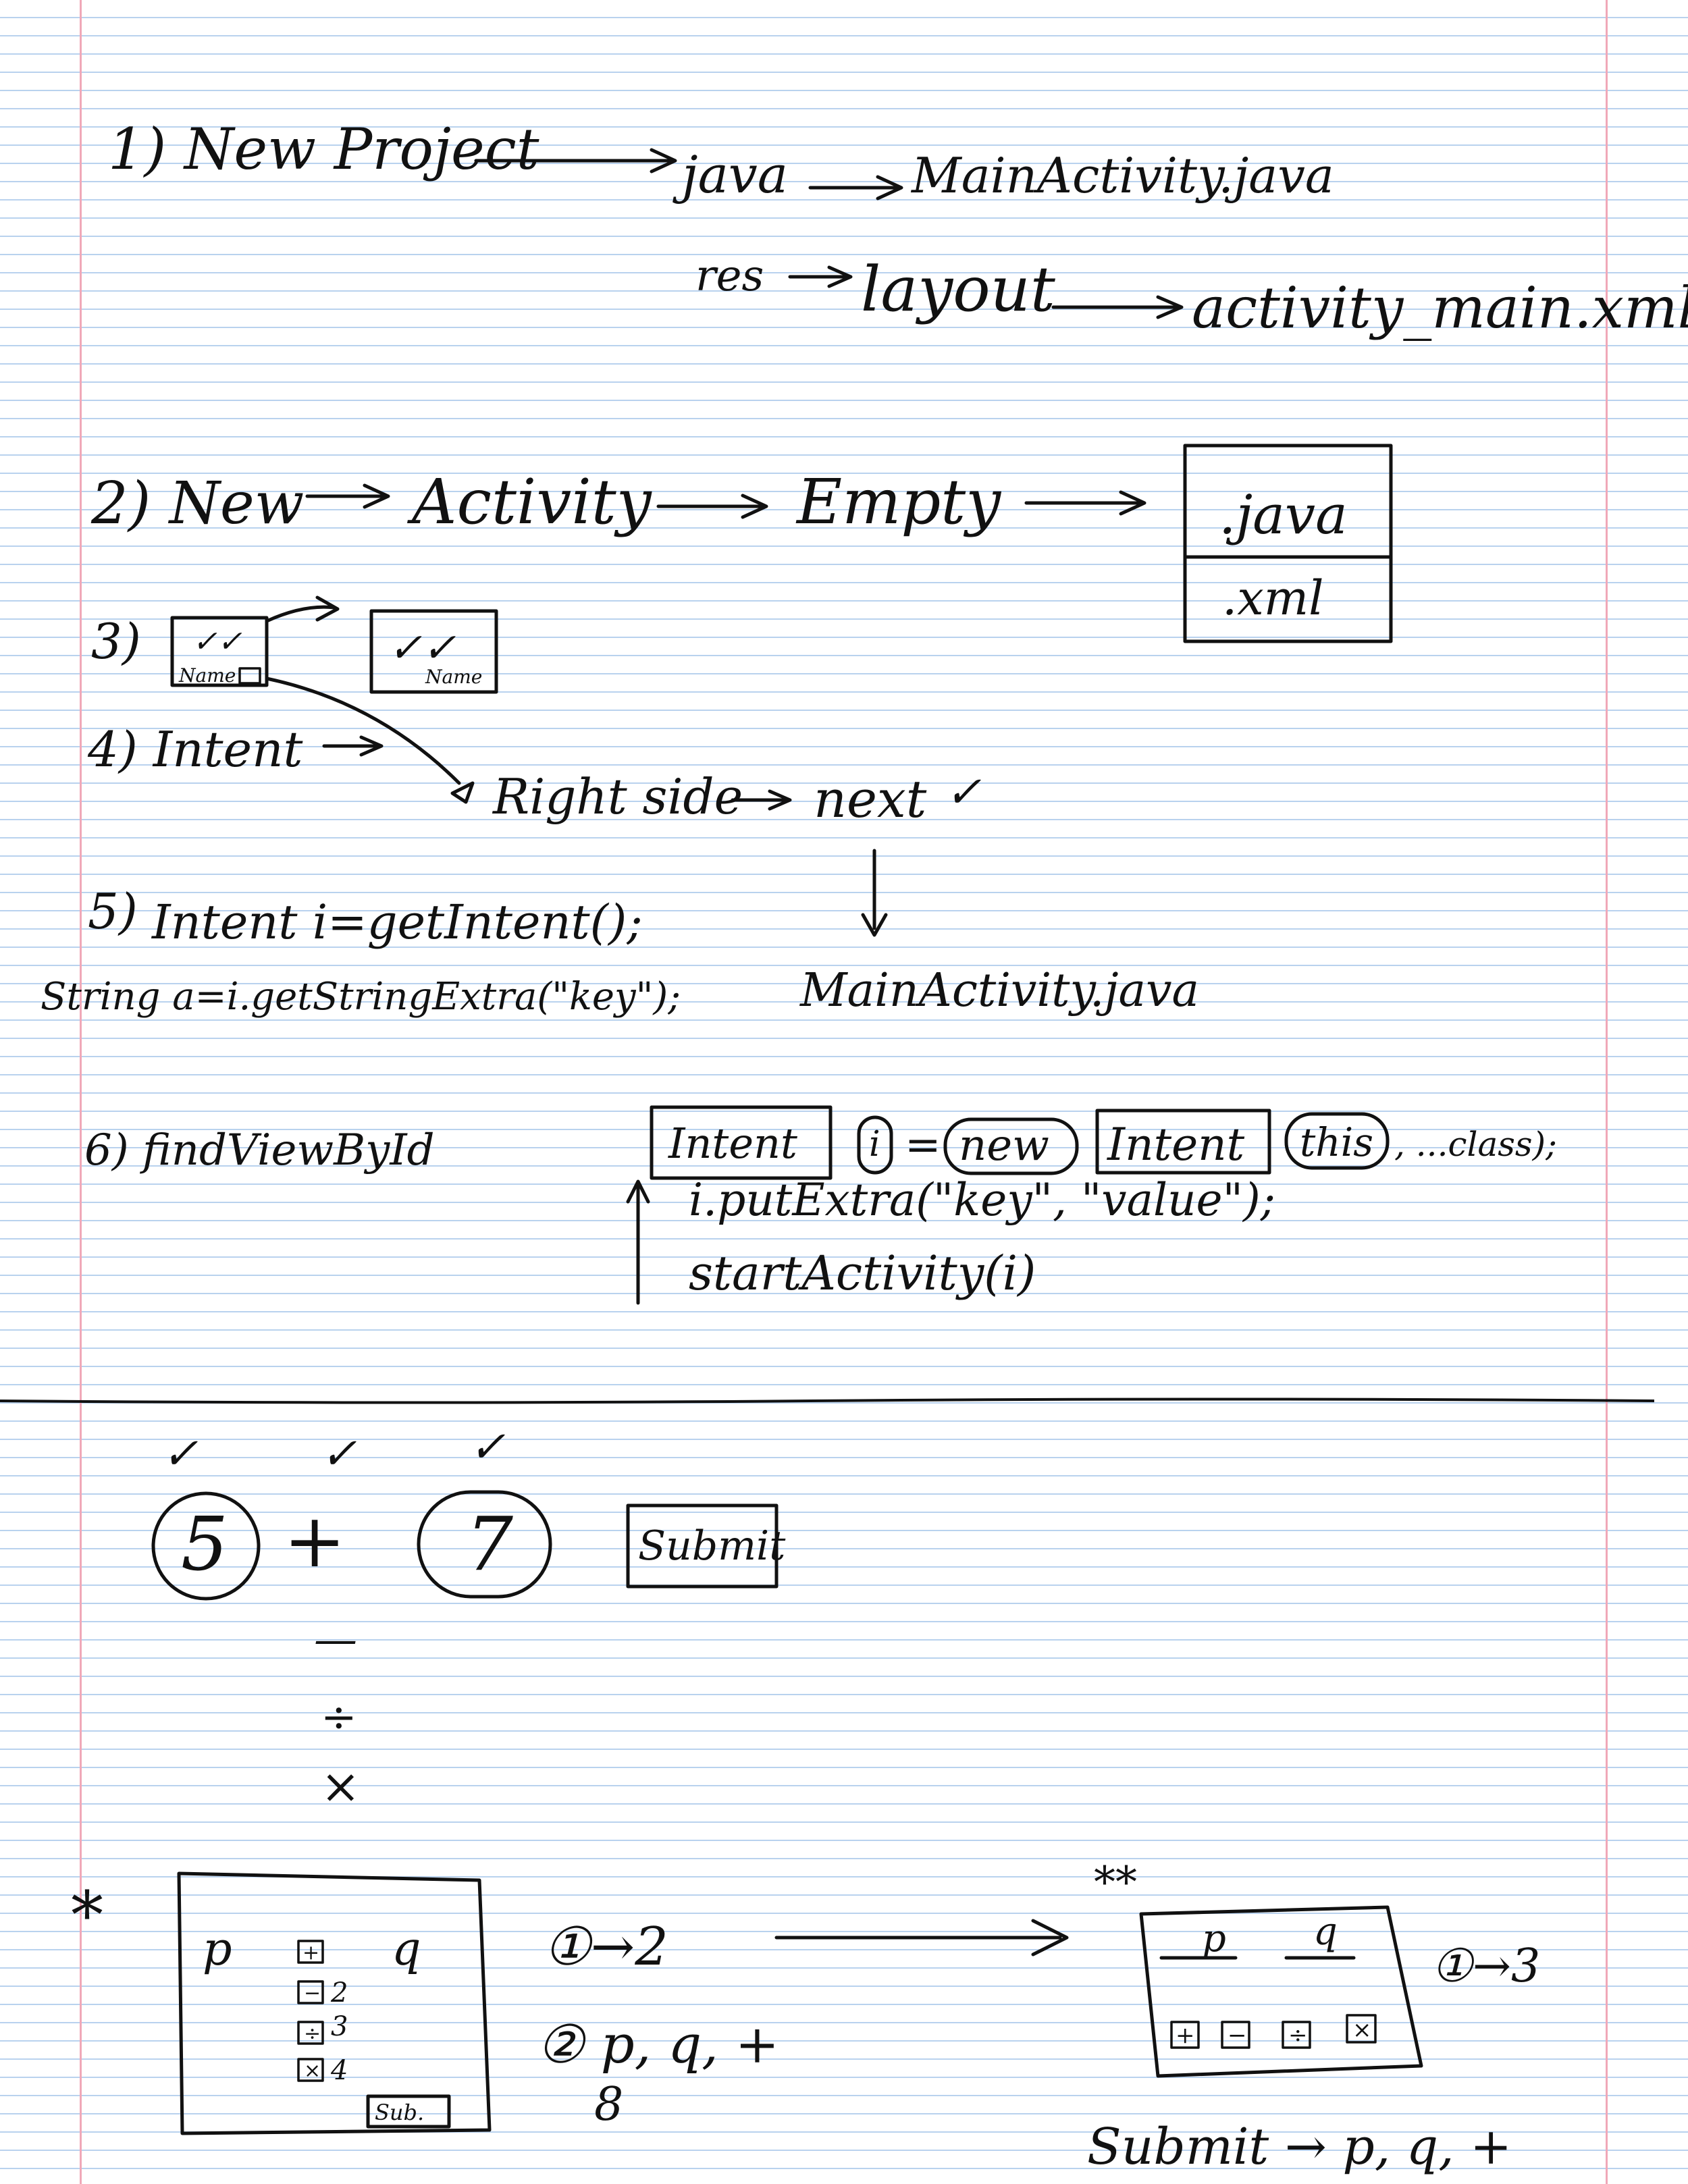 This screenshot has height=2184, width=1688. I want to click on step2-empty: Empty, so click(898, 502).